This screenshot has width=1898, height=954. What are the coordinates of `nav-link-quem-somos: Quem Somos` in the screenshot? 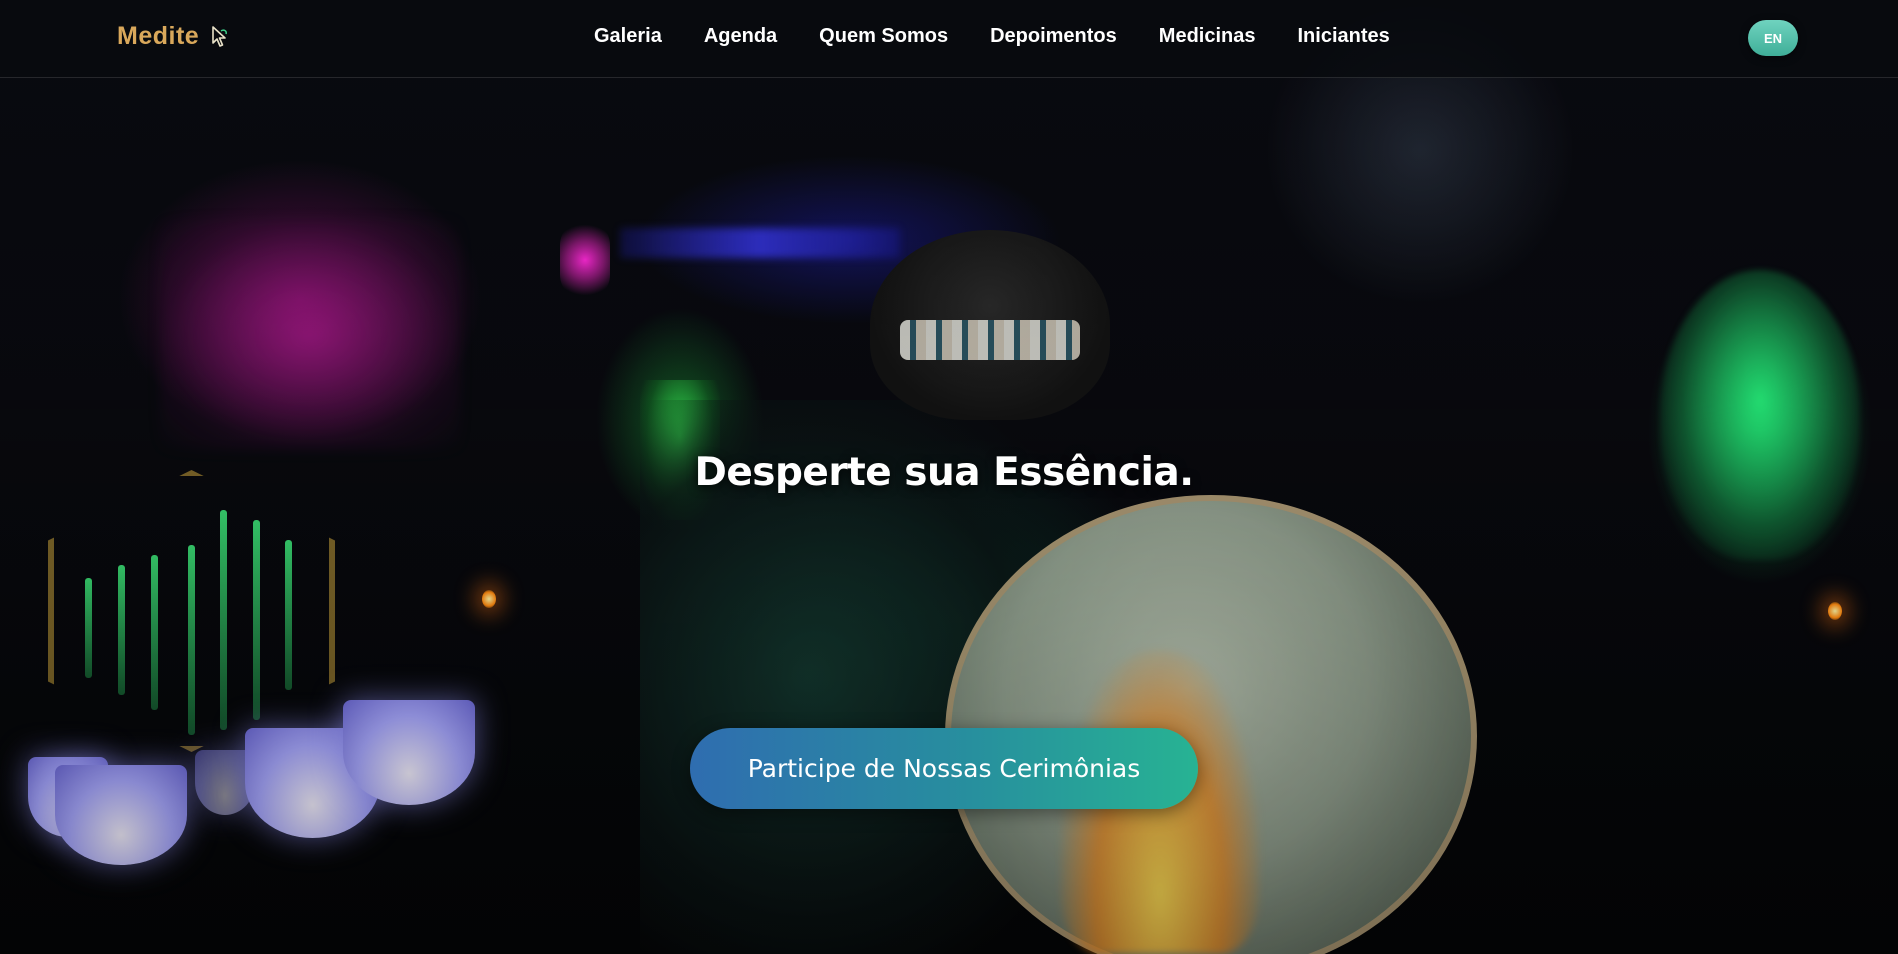 It's located at (883, 36).